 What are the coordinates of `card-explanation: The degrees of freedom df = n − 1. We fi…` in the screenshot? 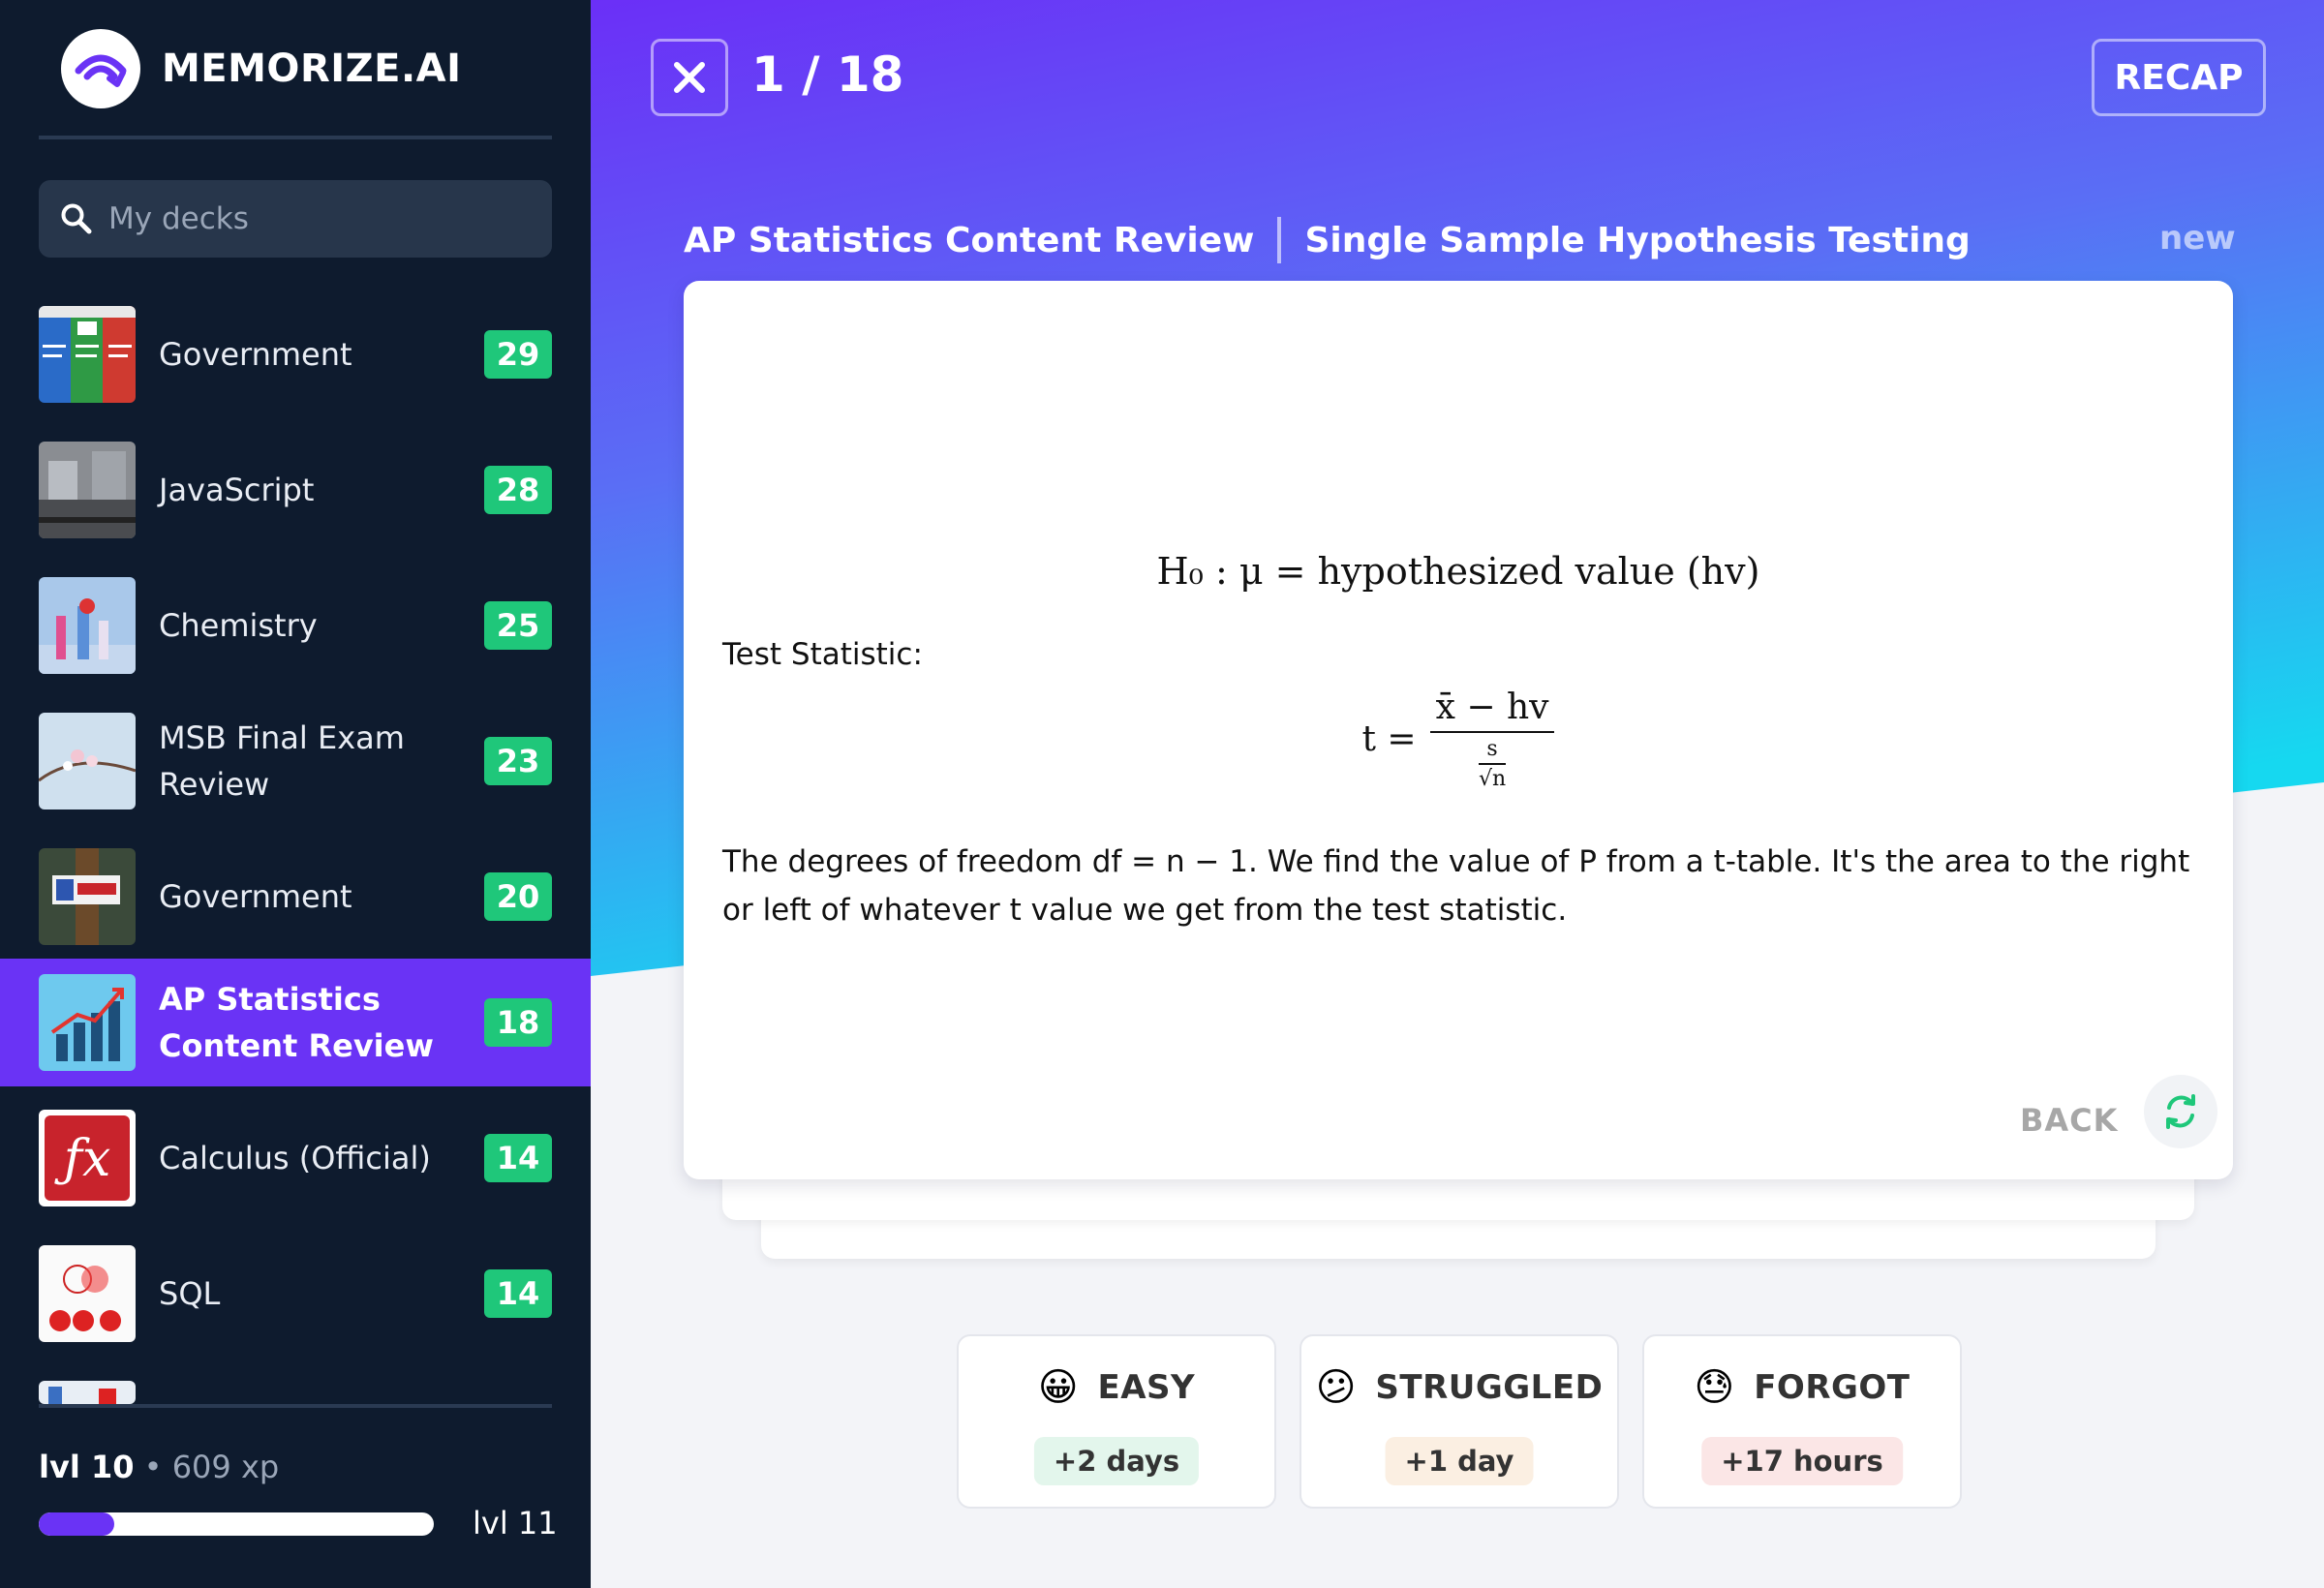 It's located at (1456, 886).